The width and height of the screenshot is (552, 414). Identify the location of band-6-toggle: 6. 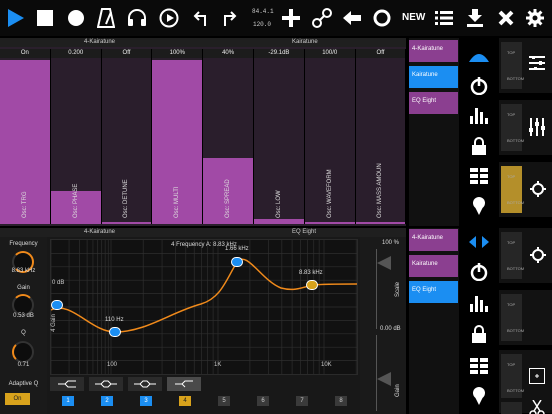
(263, 401).